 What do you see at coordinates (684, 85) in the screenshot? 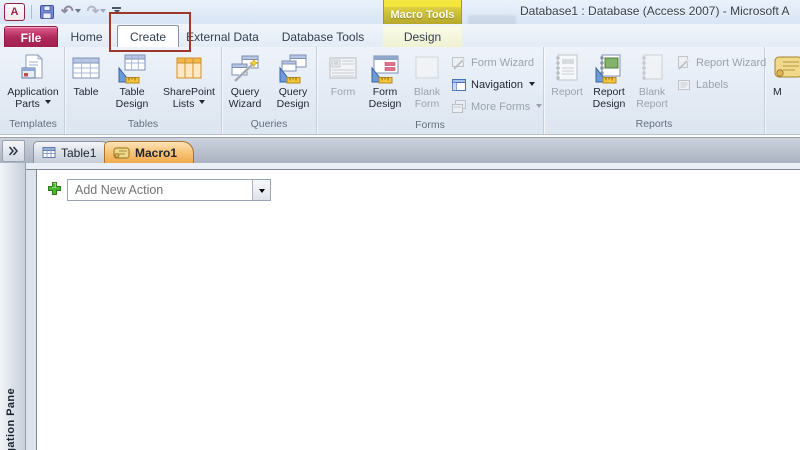
I see `labels-icon` at bounding box center [684, 85].